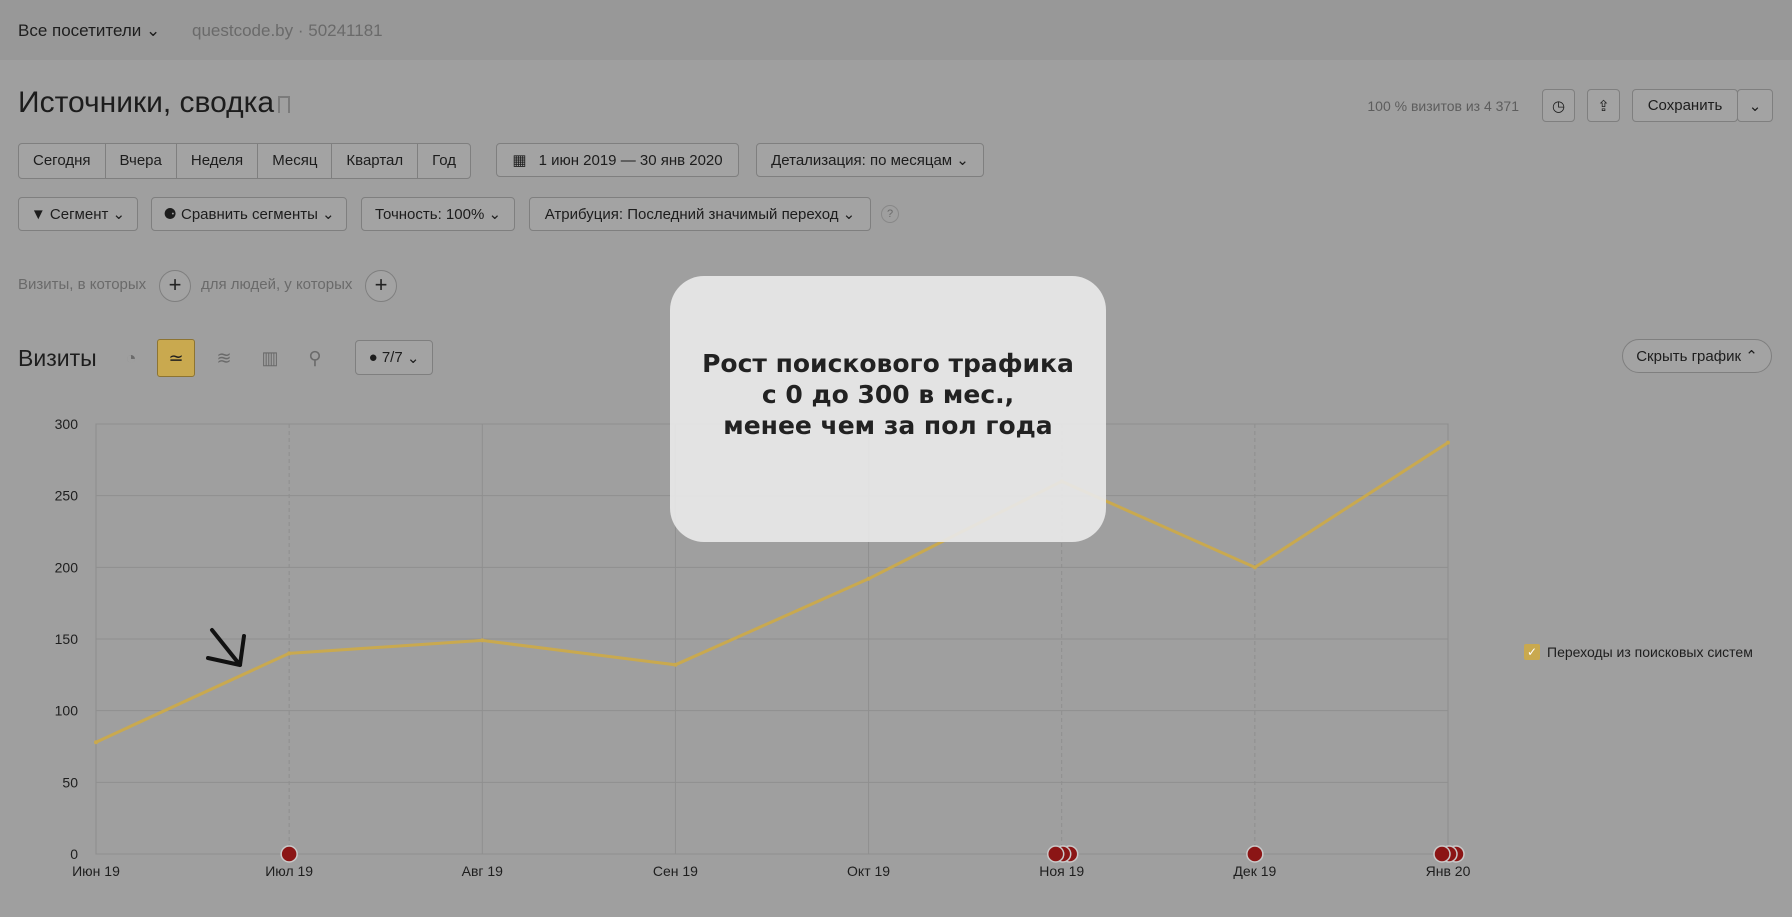  What do you see at coordinates (67, 567) in the screenshot?
I see `y-tick-label: 200` at bounding box center [67, 567].